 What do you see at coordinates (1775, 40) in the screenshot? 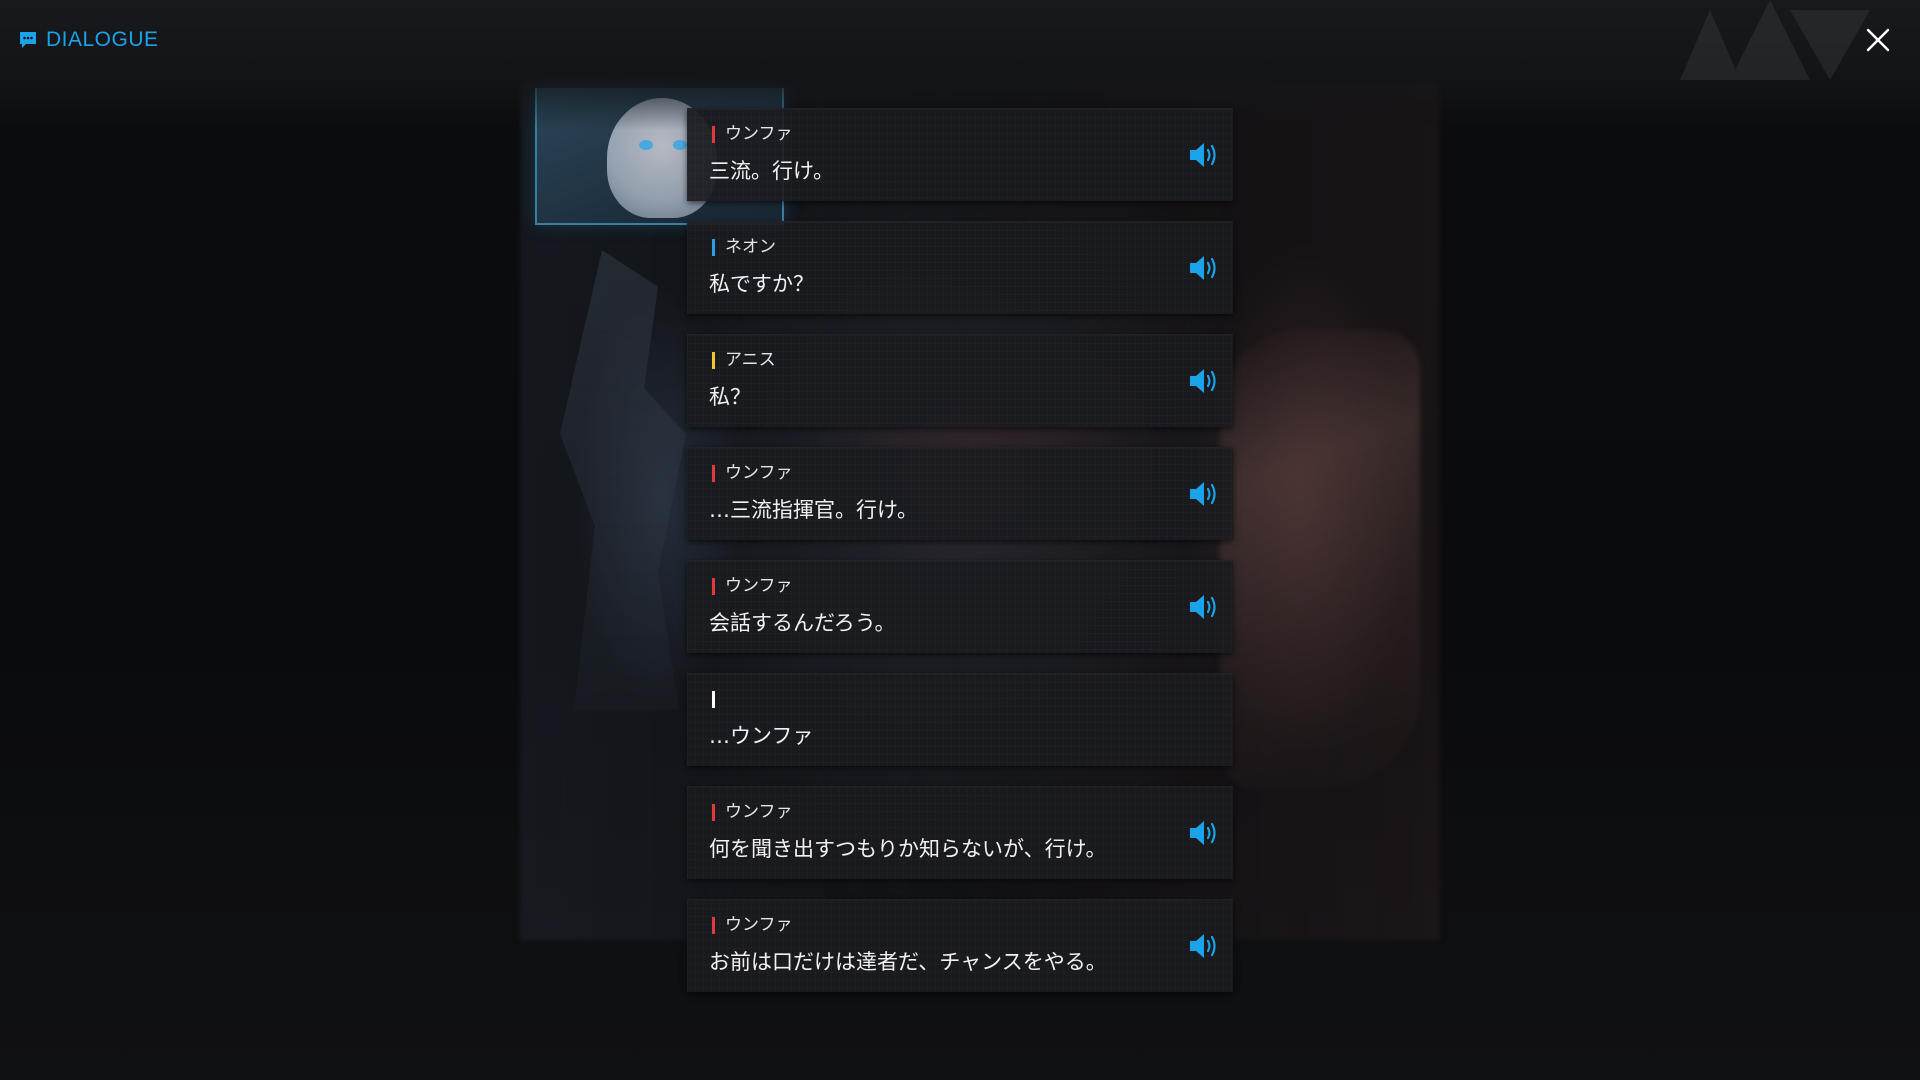
I see `corner-decoration` at bounding box center [1775, 40].